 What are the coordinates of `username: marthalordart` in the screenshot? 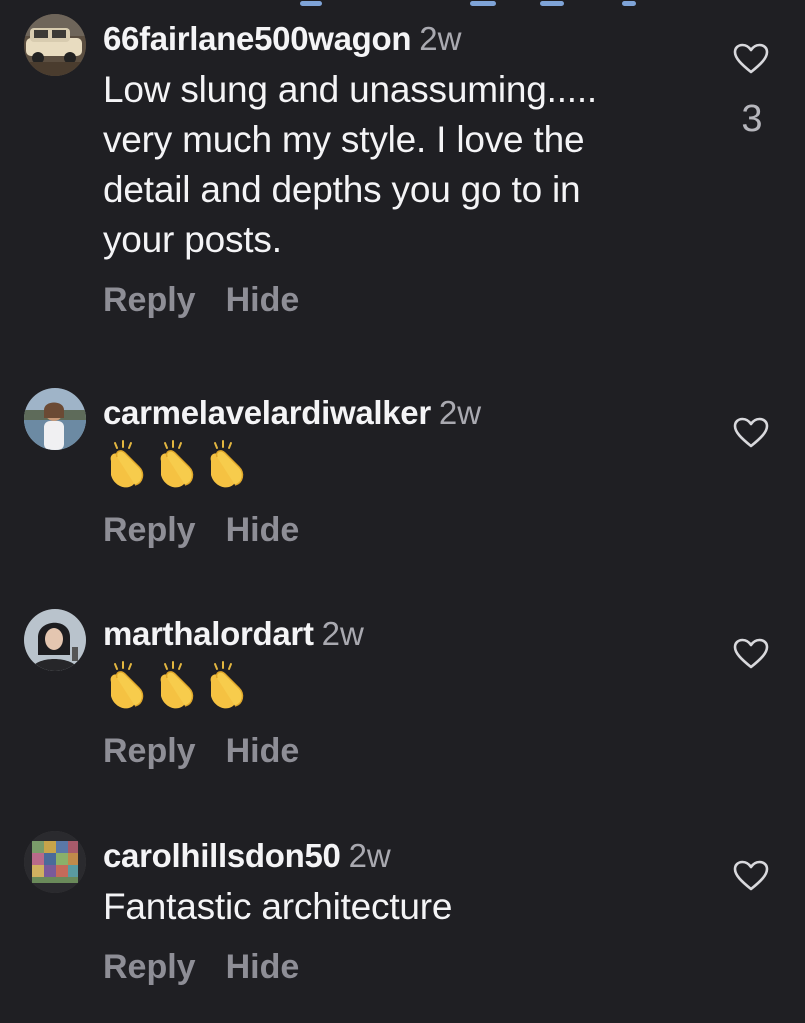 It's located at (208, 633).